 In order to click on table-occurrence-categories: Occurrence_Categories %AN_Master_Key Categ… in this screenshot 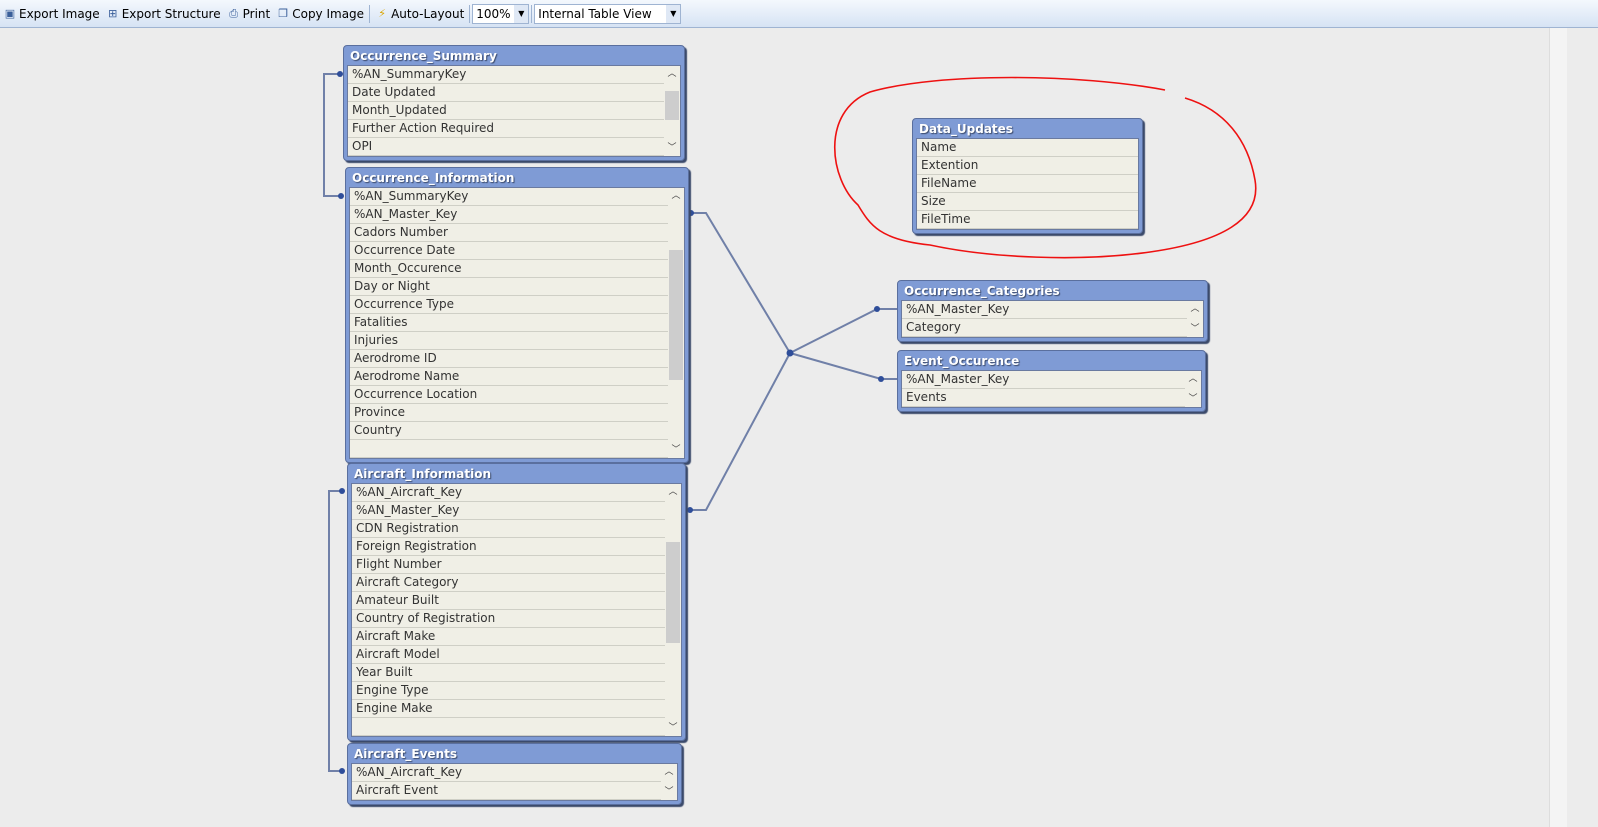, I will do `click(1052, 311)`.